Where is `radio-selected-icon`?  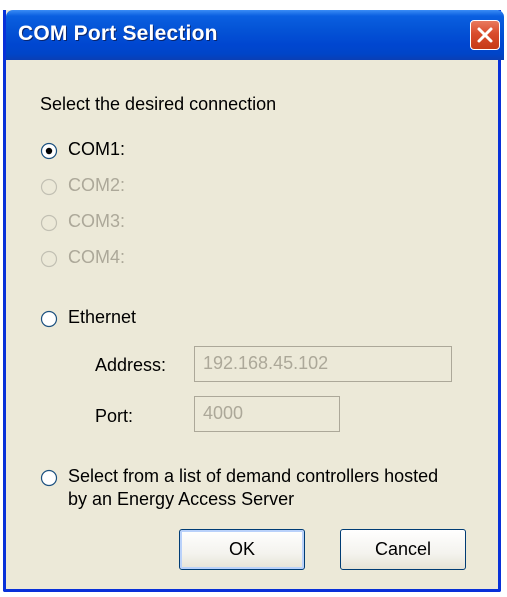
radio-selected-icon is located at coordinates (49, 151).